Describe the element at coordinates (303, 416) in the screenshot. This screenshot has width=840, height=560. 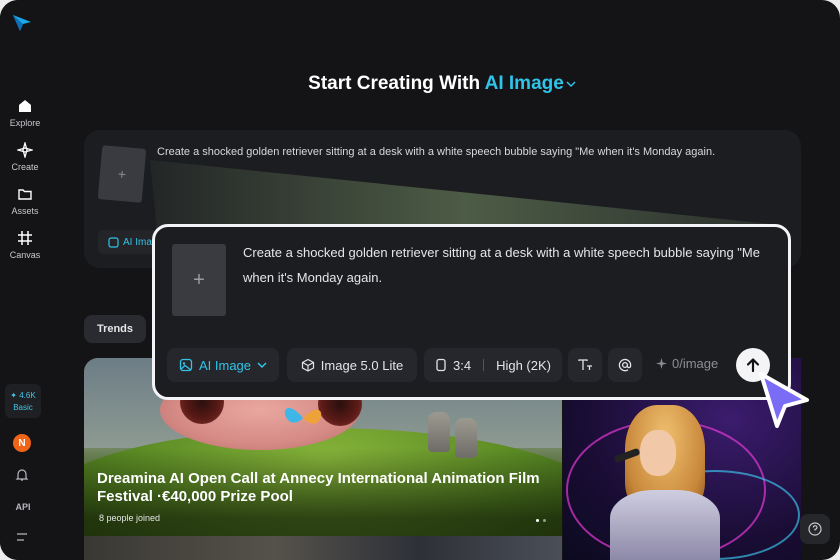
I see `butterfly-icon` at that location.